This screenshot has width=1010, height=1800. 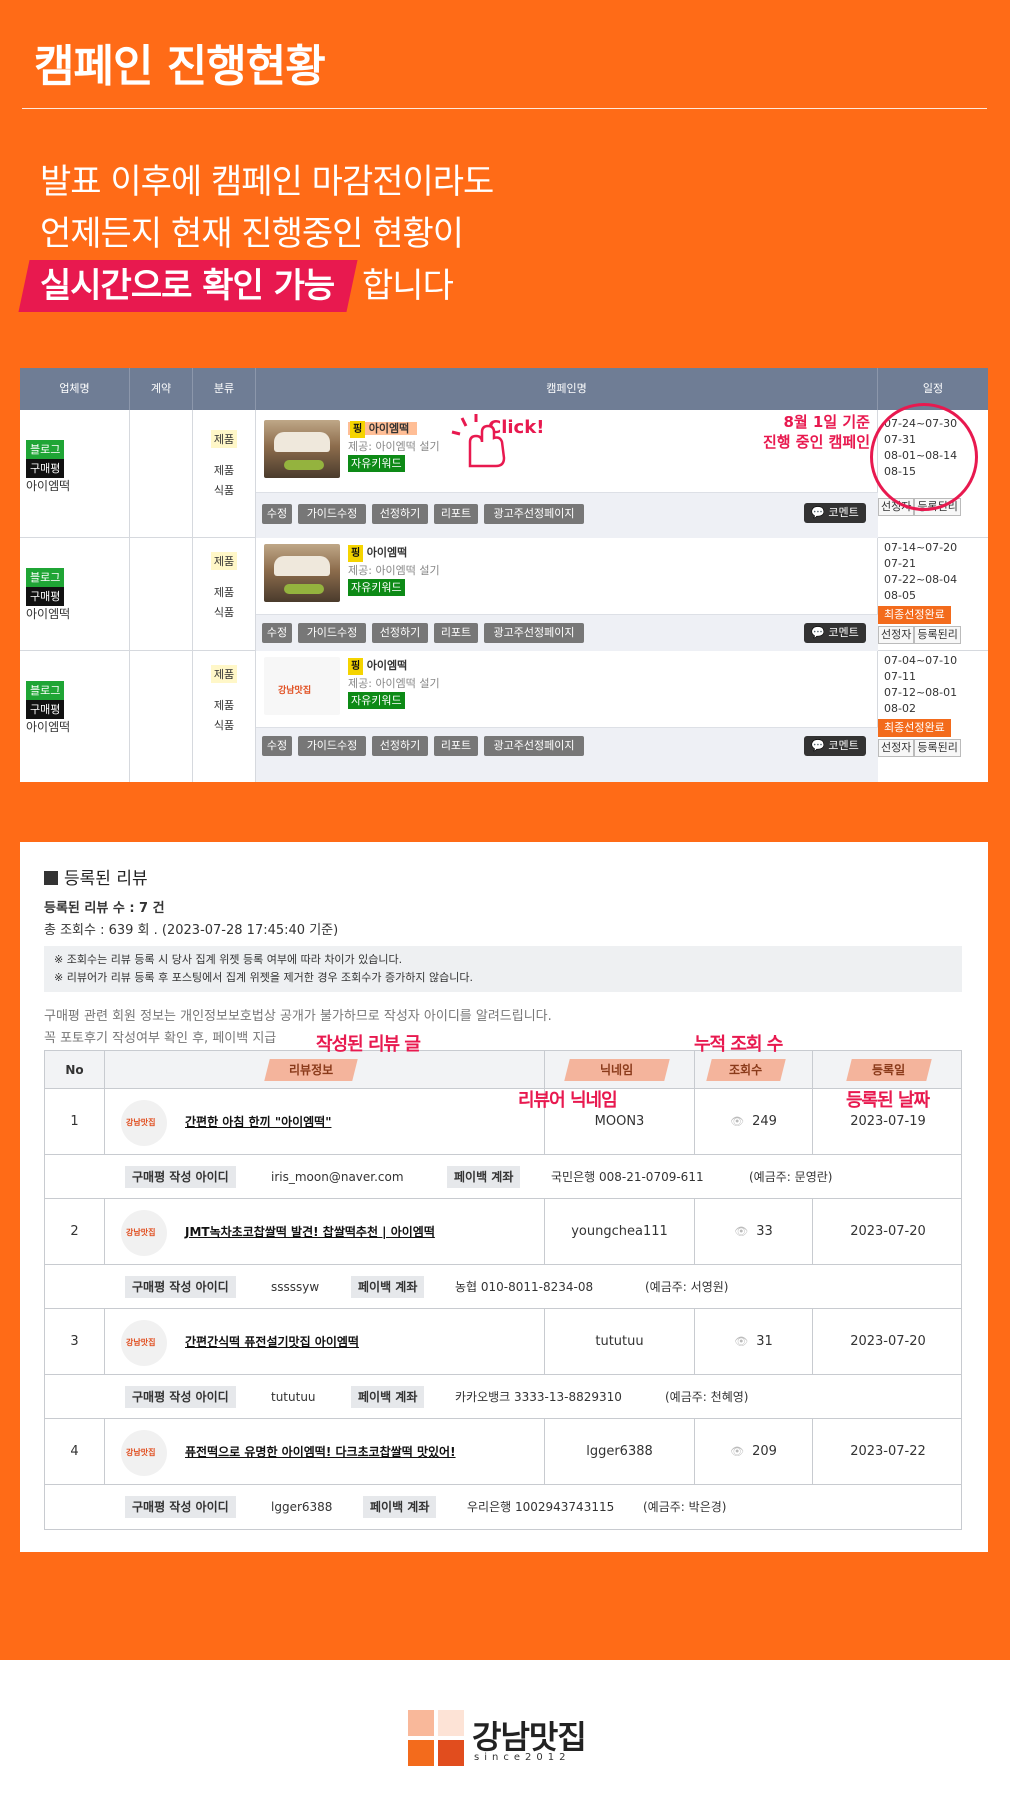 I want to click on payback-label: 페이백 계좌, so click(x=400, y=1507).